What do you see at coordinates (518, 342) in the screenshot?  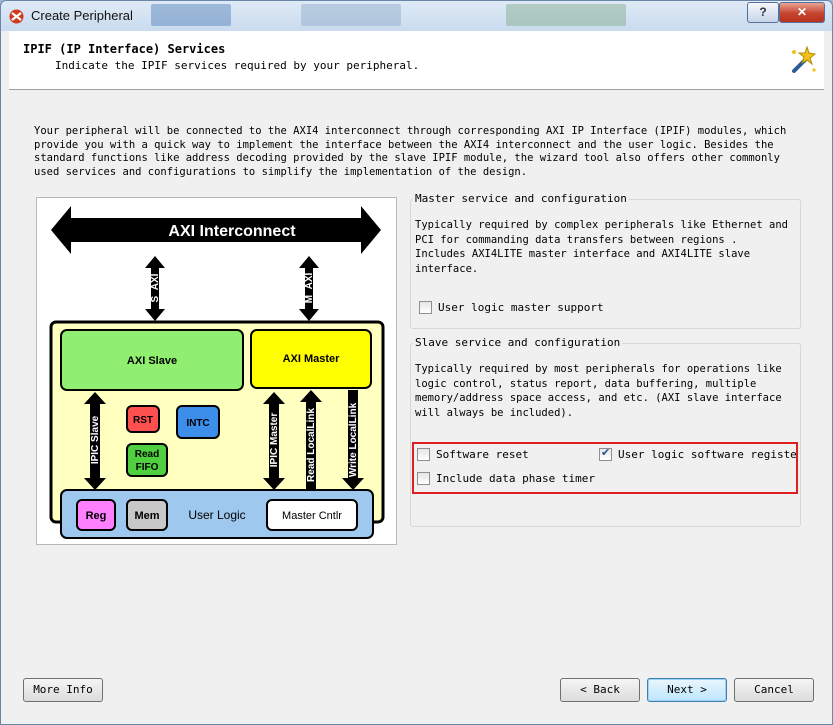 I see `slave-group-title: Slave service and configuration` at bounding box center [518, 342].